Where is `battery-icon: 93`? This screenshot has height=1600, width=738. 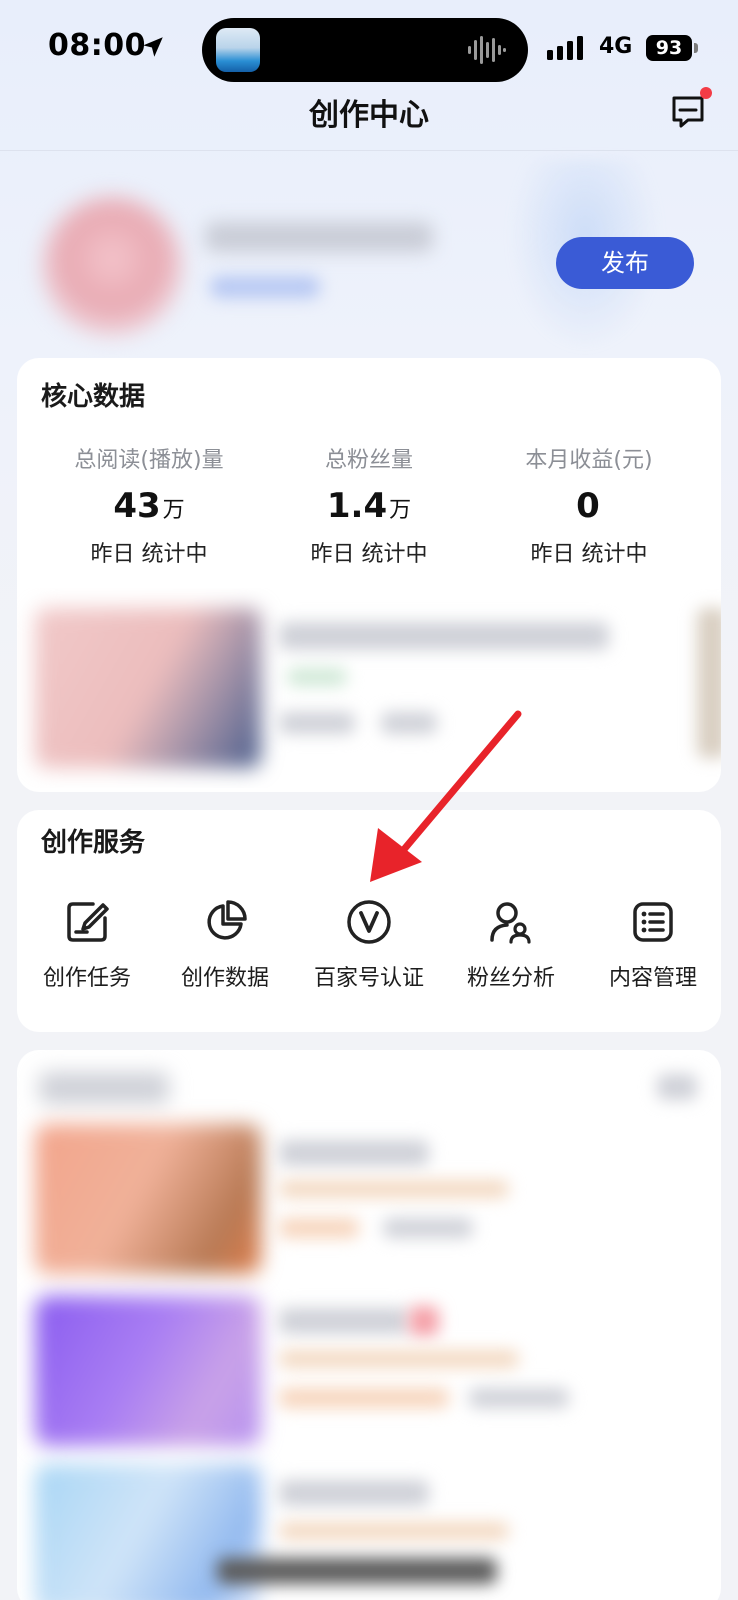
battery-icon: 93 is located at coordinates (669, 48).